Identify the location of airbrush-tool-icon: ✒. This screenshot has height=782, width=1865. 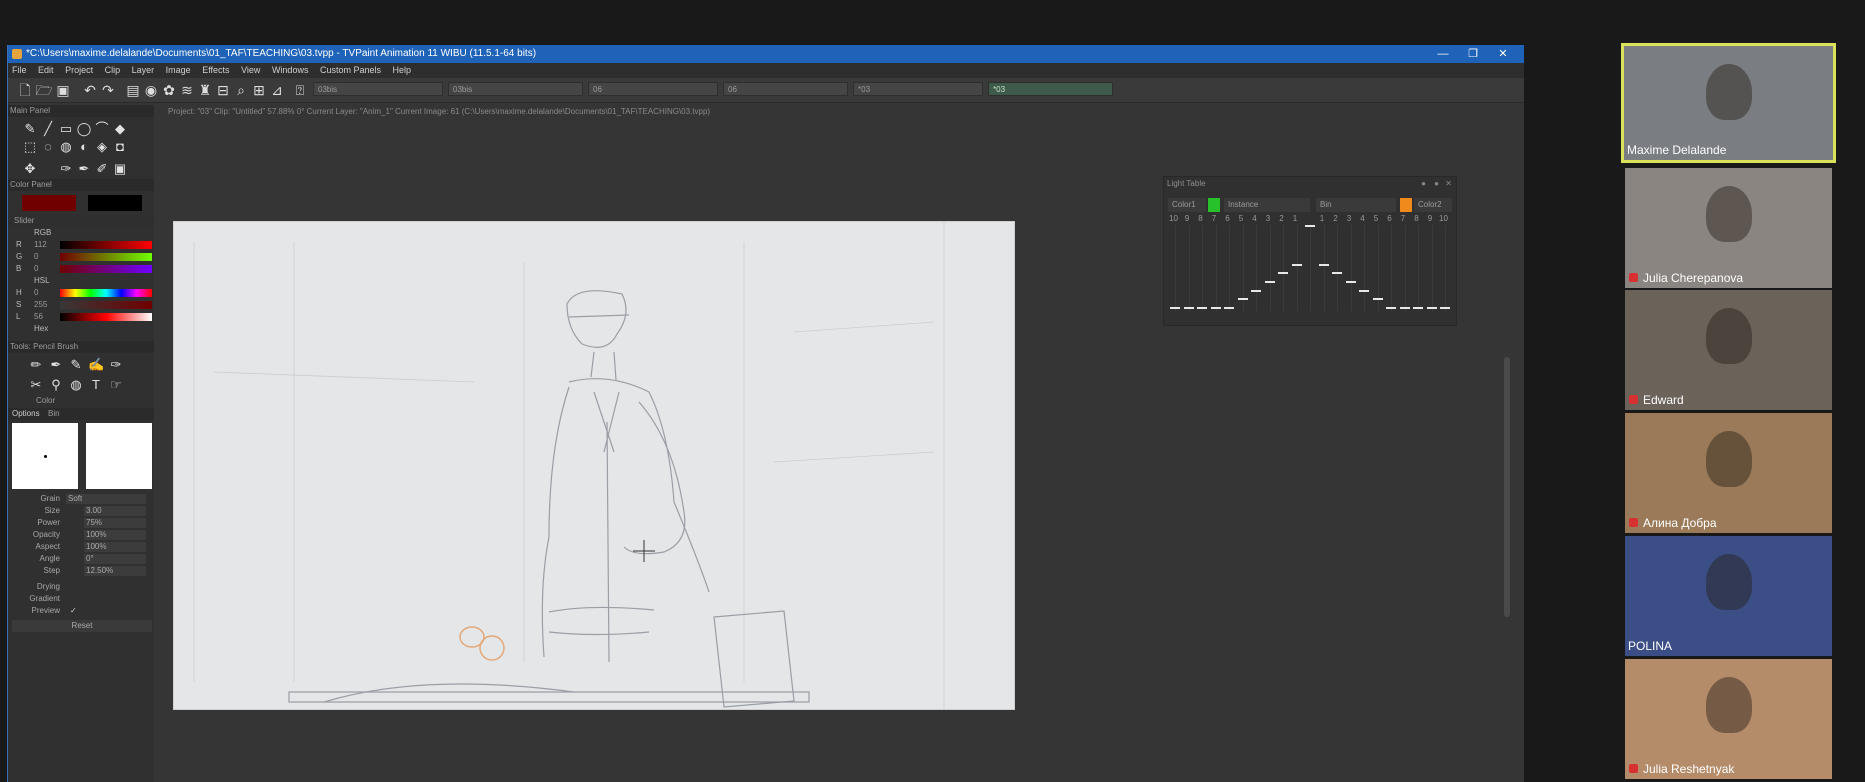
(84, 169).